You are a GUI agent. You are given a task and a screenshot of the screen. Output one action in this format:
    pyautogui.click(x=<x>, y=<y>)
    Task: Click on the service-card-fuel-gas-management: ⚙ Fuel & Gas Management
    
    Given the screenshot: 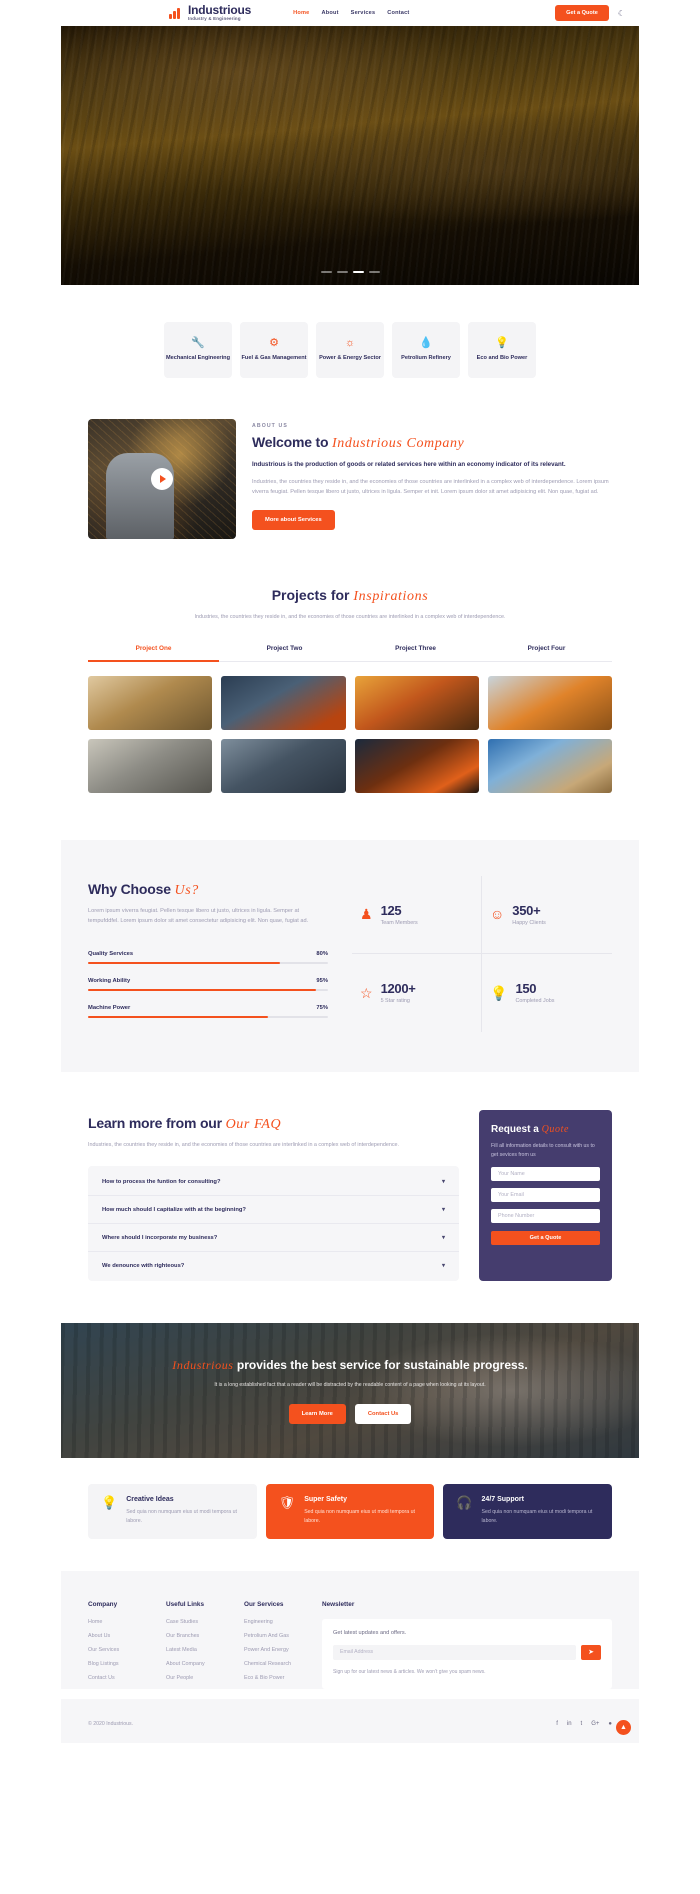 What is the action you would take?
    pyautogui.click(x=274, y=350)
    